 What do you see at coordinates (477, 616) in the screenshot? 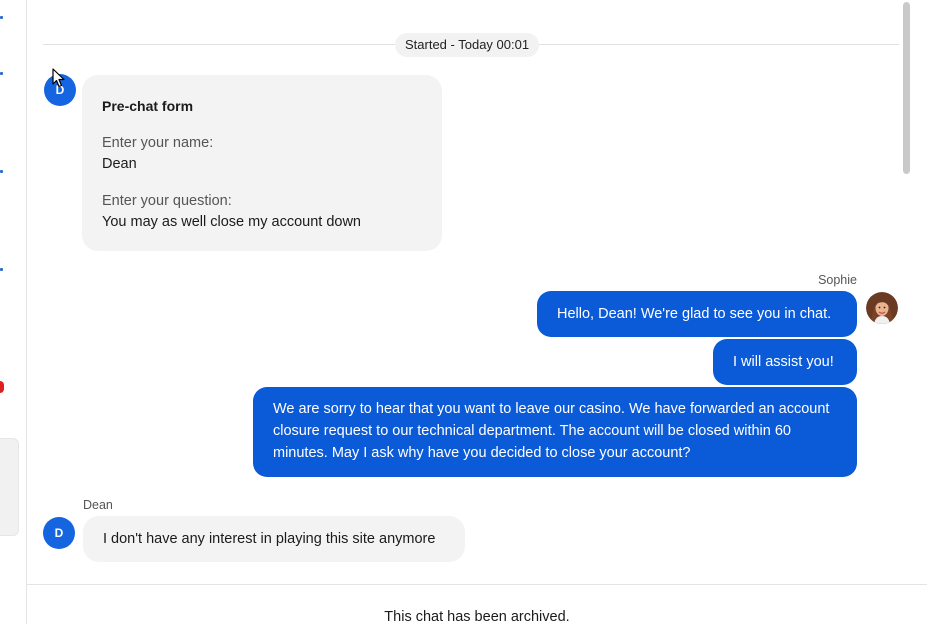
I see `archived-notice: This chat has been archived.` at bounding box center [477, 616].